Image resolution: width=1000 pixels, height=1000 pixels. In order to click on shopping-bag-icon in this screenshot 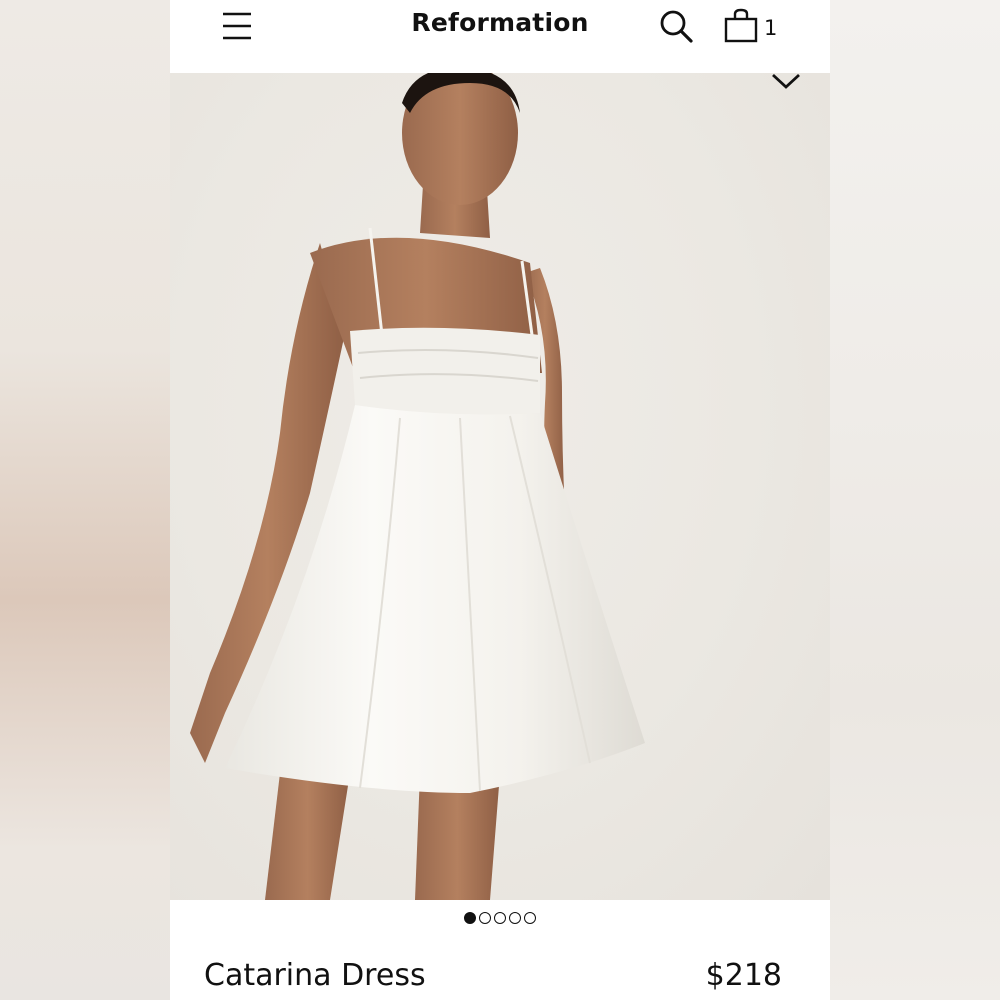, I will do `click(741, 25)`.